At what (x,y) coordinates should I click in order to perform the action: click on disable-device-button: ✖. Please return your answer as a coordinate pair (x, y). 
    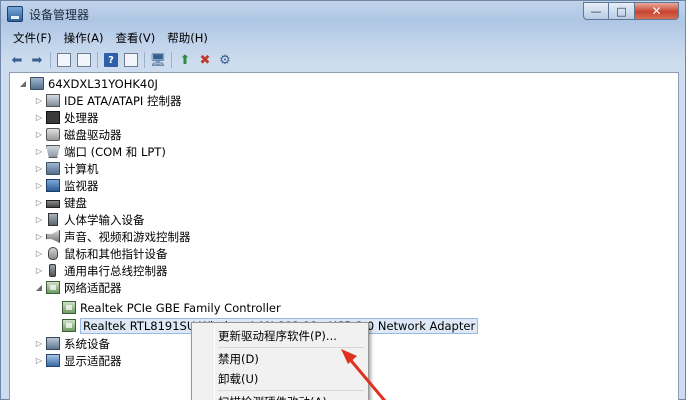
    Looking at the image, I should click on (205, 60).